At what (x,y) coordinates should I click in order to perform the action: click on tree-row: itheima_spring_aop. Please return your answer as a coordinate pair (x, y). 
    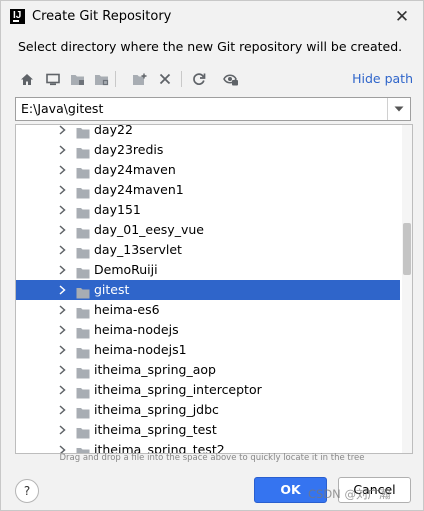
    Looking at the image, I should click on (208, 370).